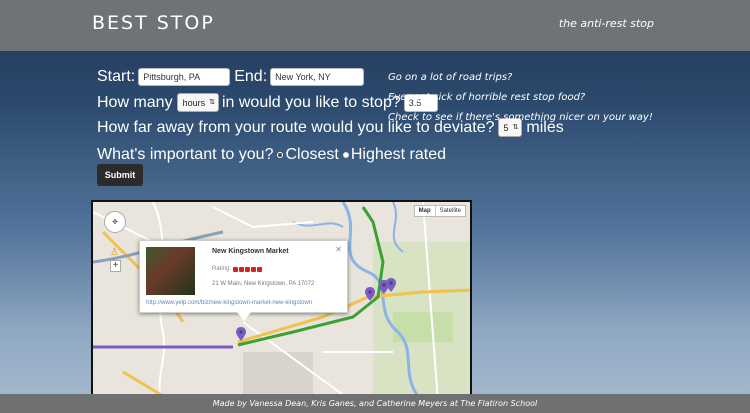  I want to click on start-input: Pittsburgh, PA, so click(184, 77).